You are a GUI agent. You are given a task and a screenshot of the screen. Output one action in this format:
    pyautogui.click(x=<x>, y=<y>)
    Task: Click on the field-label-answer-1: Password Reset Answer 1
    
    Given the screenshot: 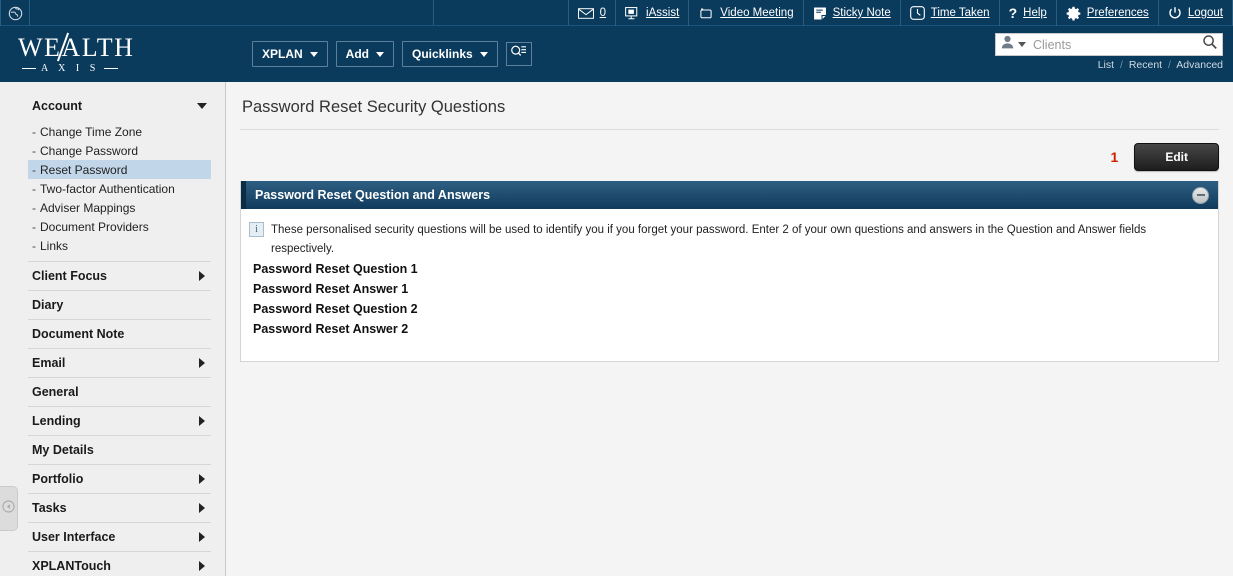 What is the action you would take?
    pyautogui.click(x=331, y=288)
    